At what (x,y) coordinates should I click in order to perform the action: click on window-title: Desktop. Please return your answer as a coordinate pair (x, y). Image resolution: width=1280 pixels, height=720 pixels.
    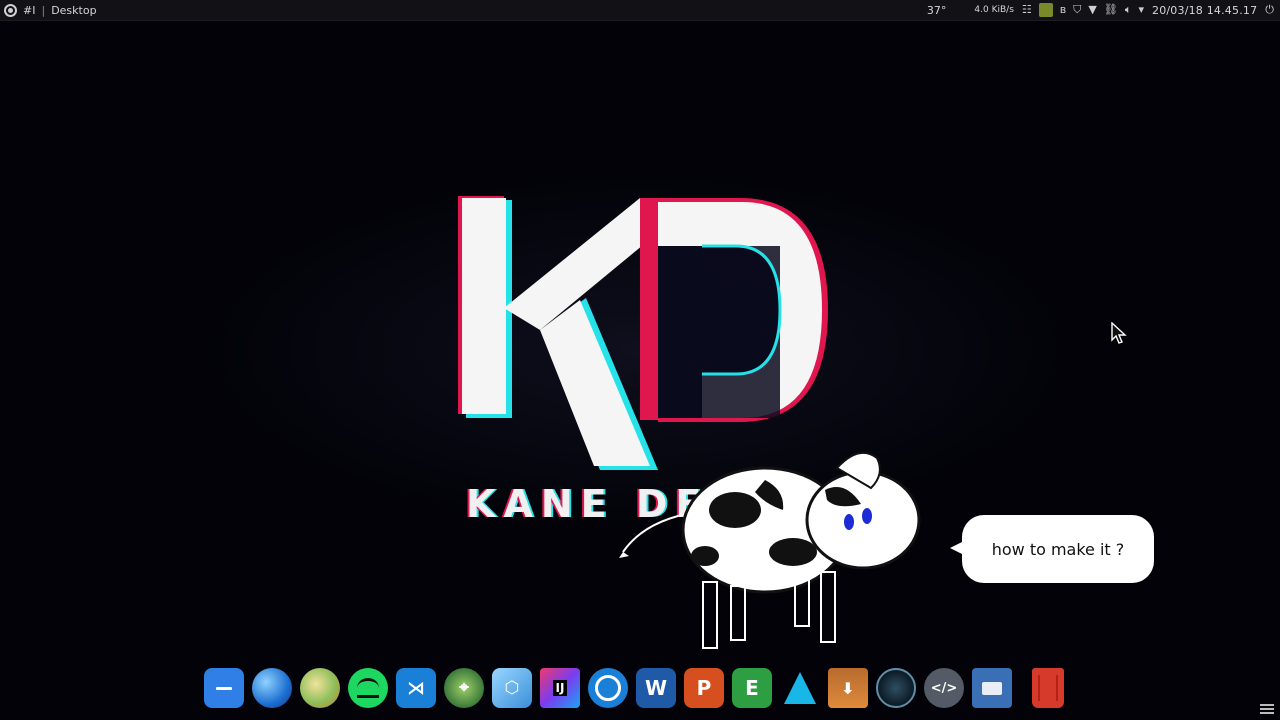
    Looking at the image, I should click on (74, 10).